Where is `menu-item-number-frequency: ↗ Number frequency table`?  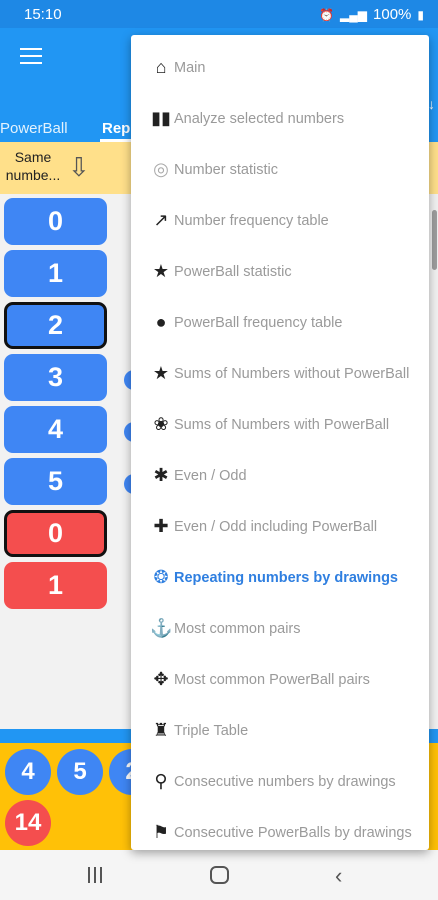
menu-item-number-frequency: ↗ Number frequency table is located at coordinates (280, 220).